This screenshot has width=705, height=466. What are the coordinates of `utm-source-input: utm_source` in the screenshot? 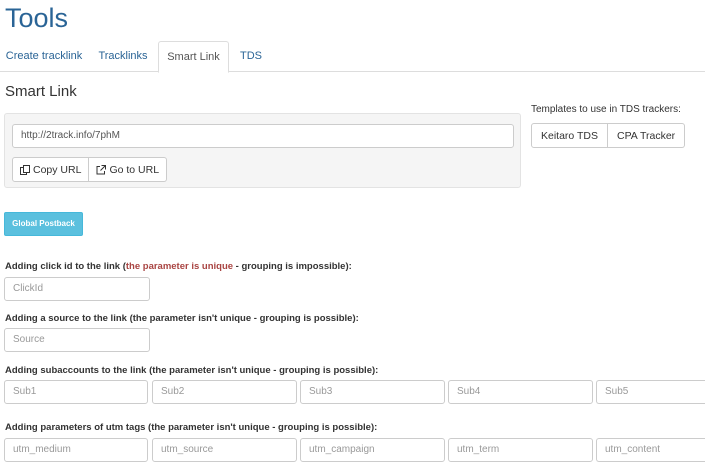 It's located at (224, 450).